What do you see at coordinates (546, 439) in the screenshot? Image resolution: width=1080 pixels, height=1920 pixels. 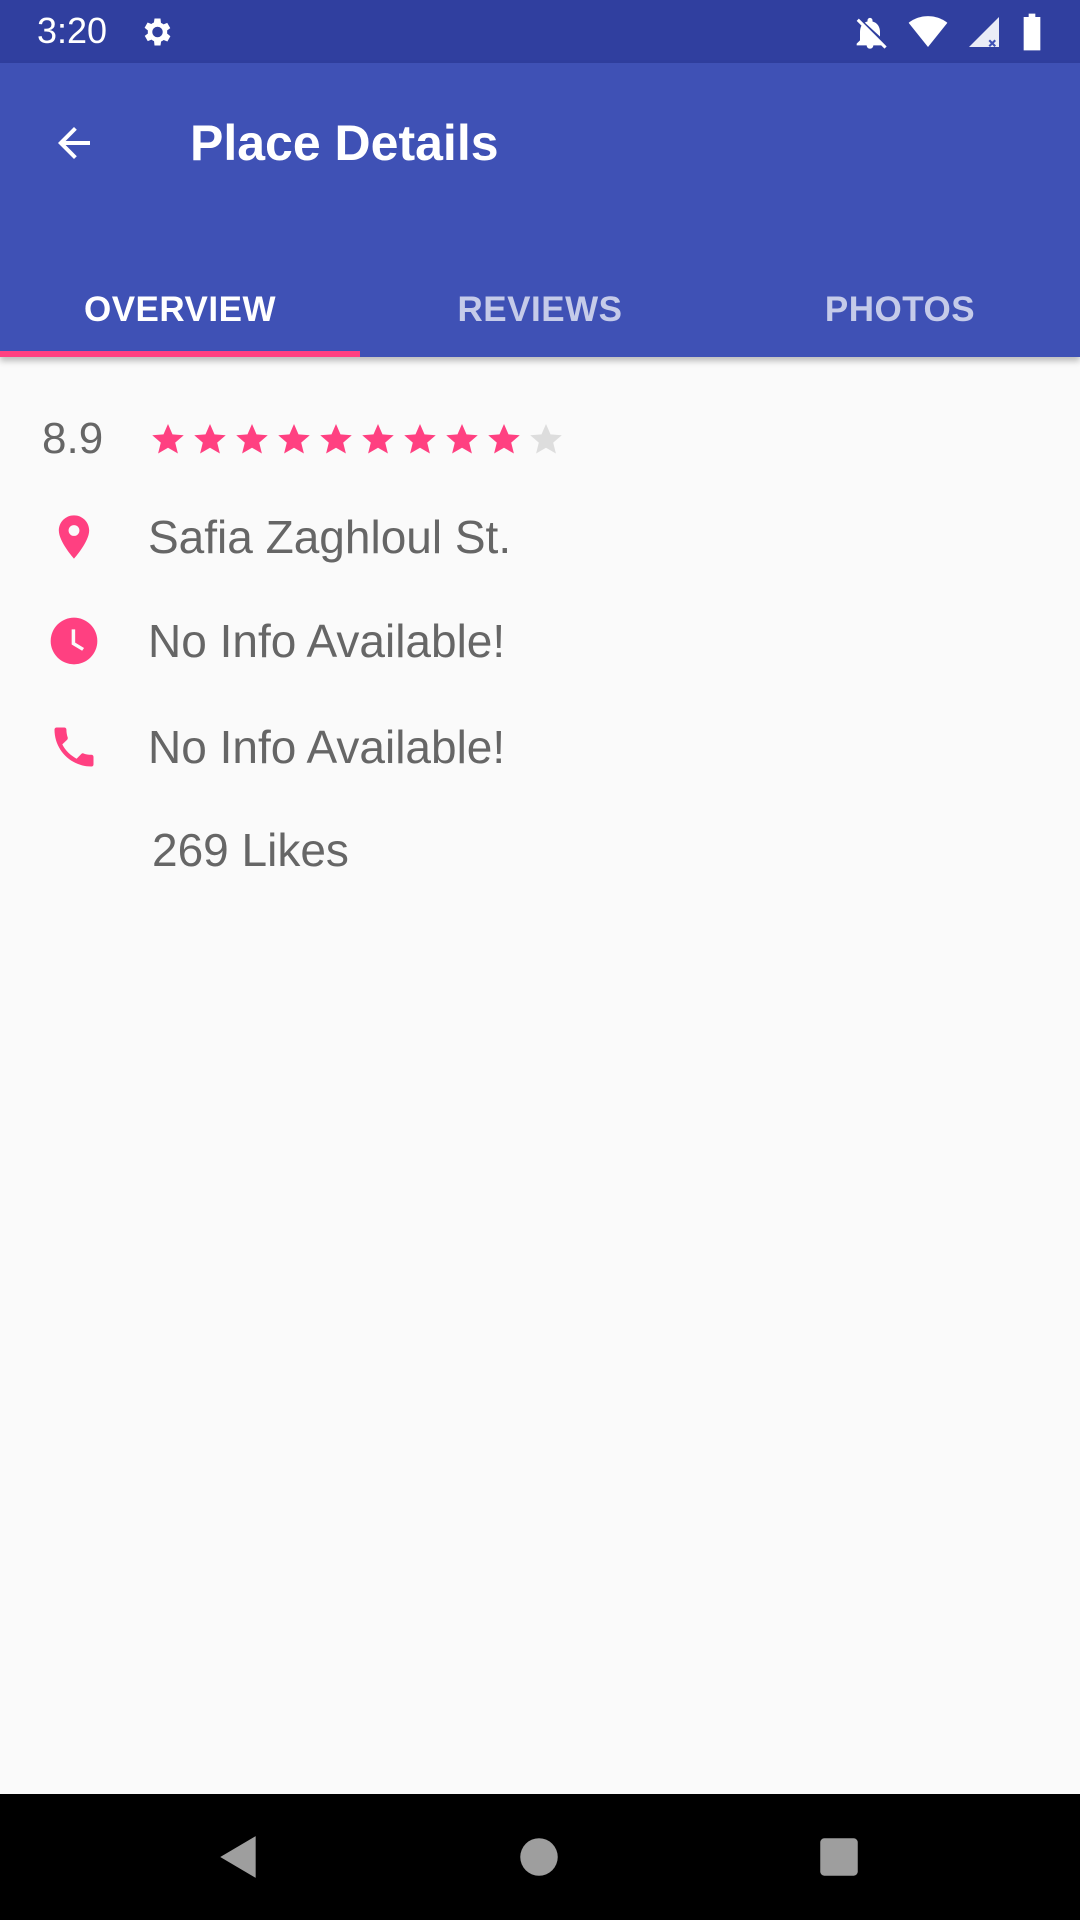 I see `star-empty-icon` at bounding box center [546, 439].